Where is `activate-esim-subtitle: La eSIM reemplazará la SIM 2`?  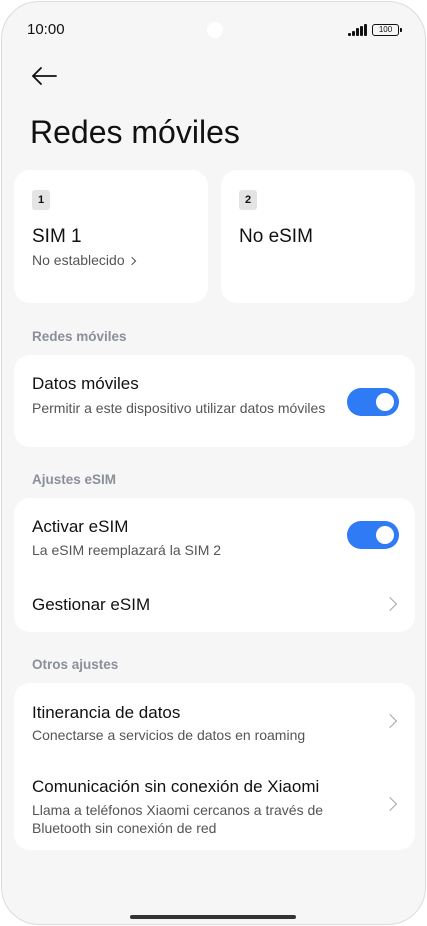
activate-esim-subtitle: La eSIM reemplazará la SIM 2 is located at coordinates (127, 550).